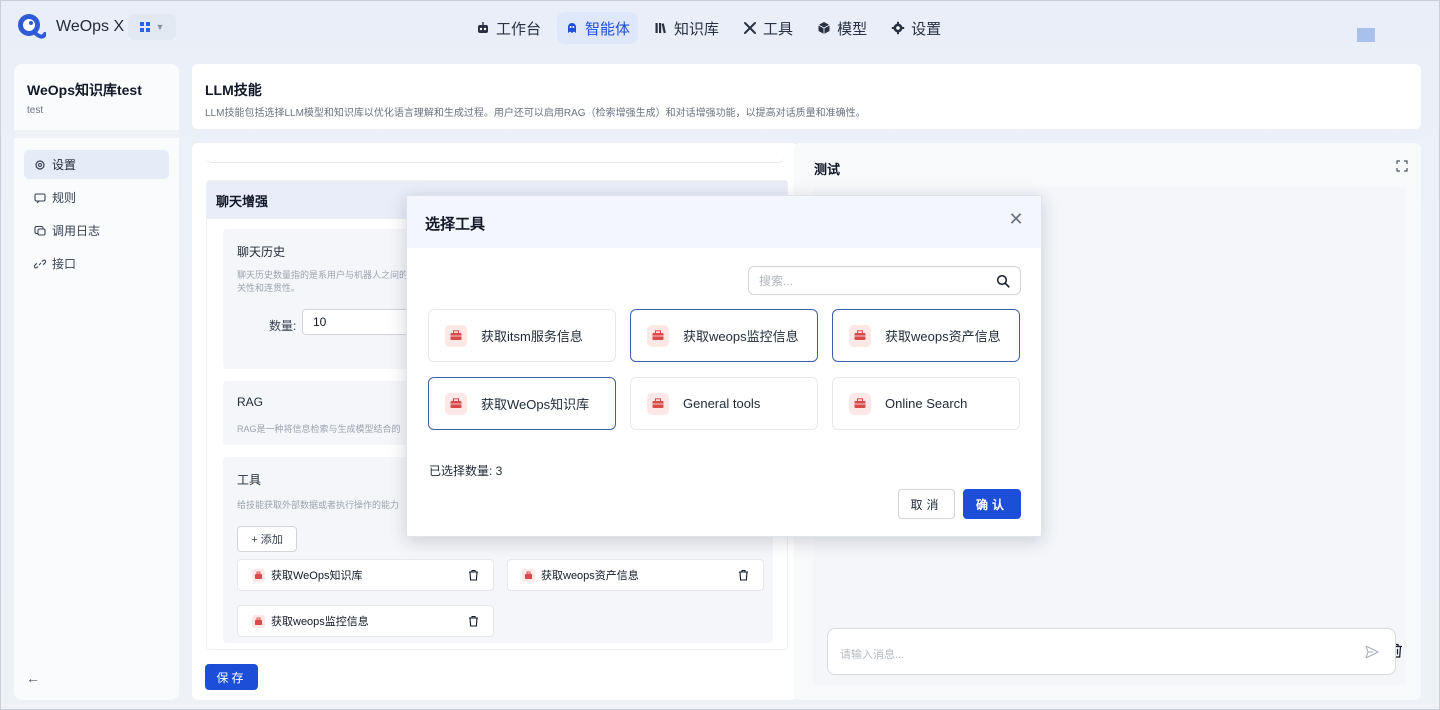  What do you see at coordinates (926, 29) in the screenshot?
I see `nav-item-label: 设置` at bounding box center [926, 29].